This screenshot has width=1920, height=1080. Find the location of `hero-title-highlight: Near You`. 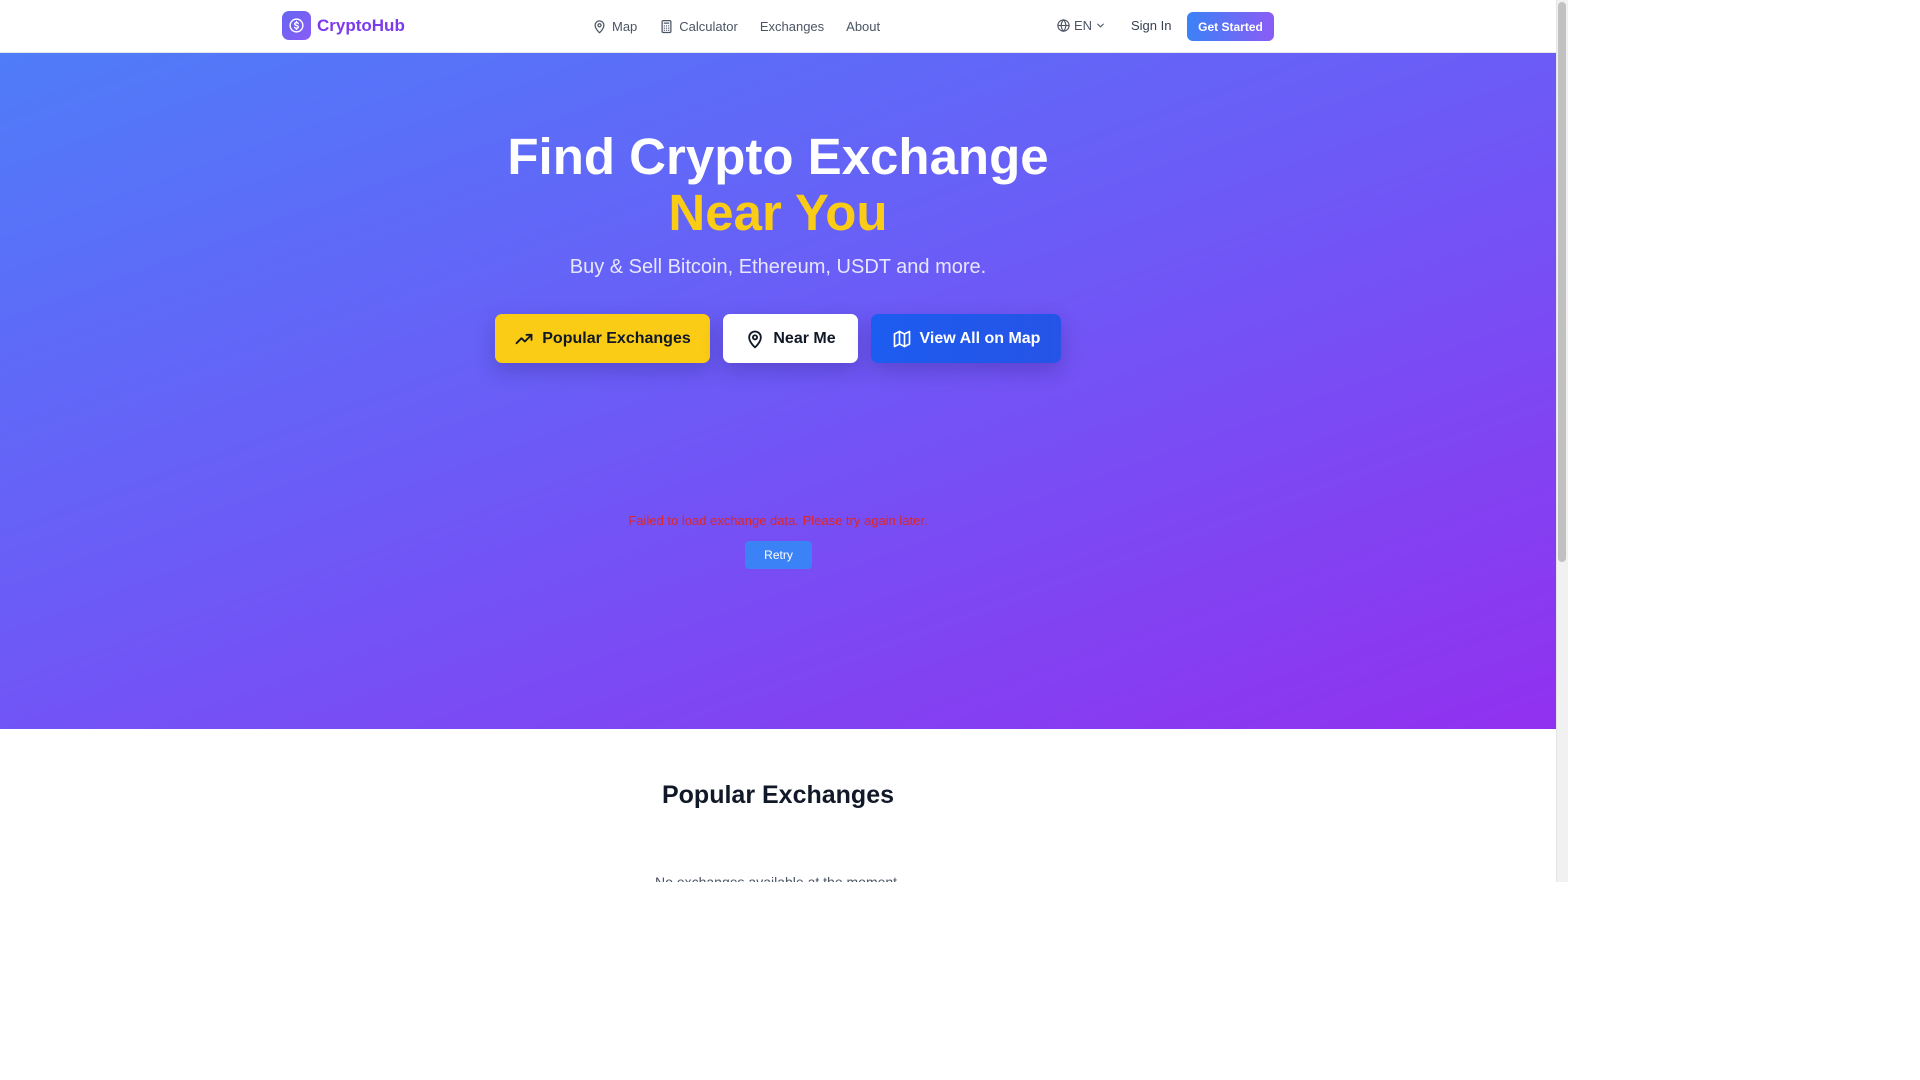

hero-title-highlight: Near You is located at coordinates (778, 212).